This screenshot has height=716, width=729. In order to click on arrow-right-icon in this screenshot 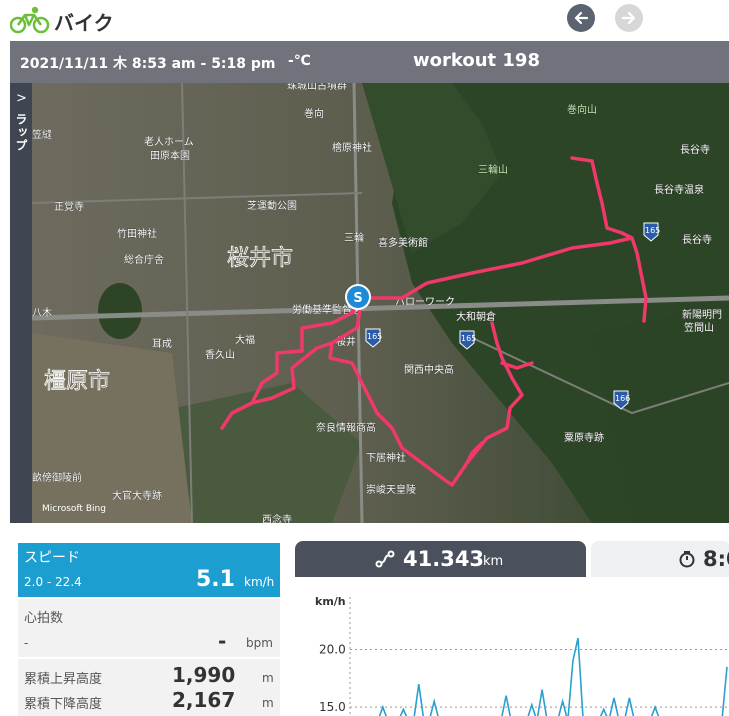, I will do `click(628, 18)`.